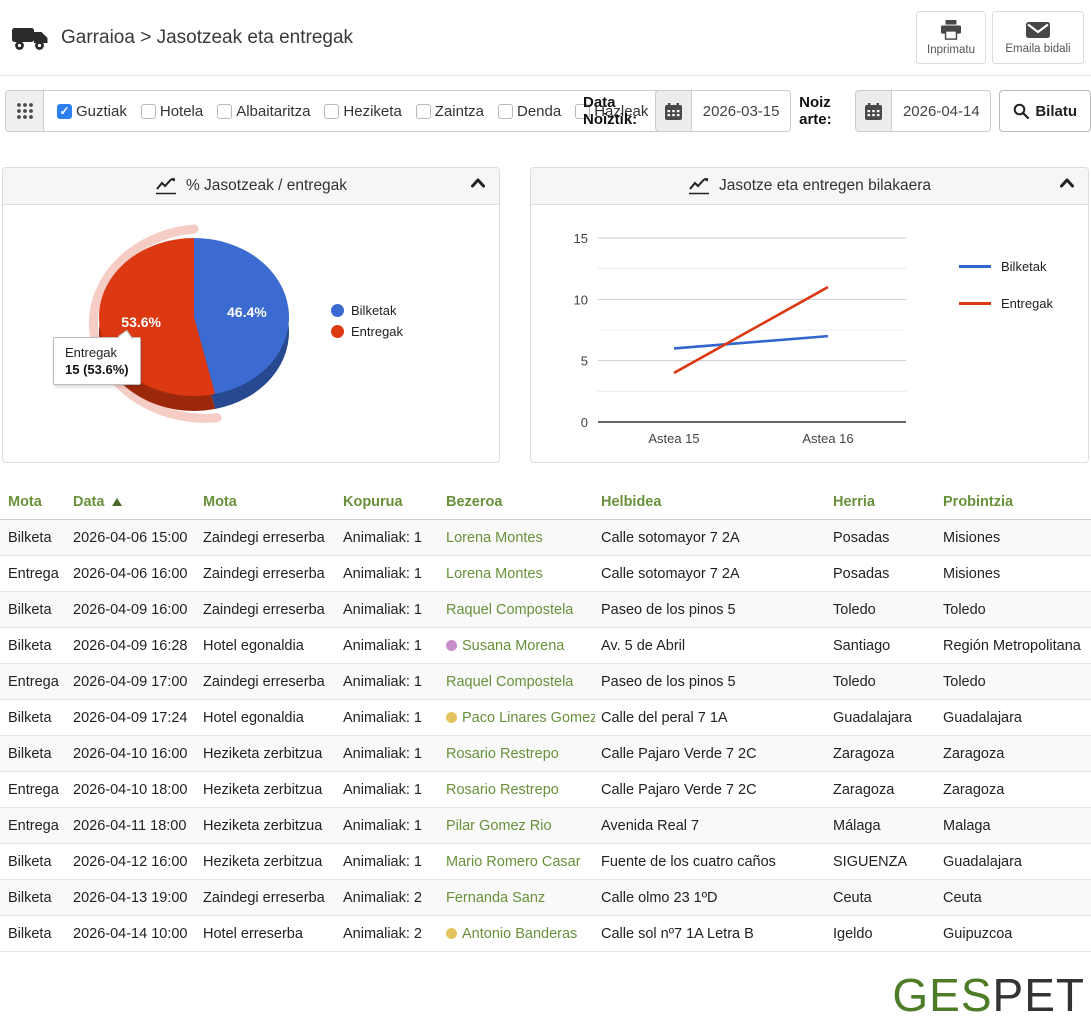 This screenshot has width=1091, height=1025. I want to click on filter-checkbox-hotela: Hotela, so click(172, 111).